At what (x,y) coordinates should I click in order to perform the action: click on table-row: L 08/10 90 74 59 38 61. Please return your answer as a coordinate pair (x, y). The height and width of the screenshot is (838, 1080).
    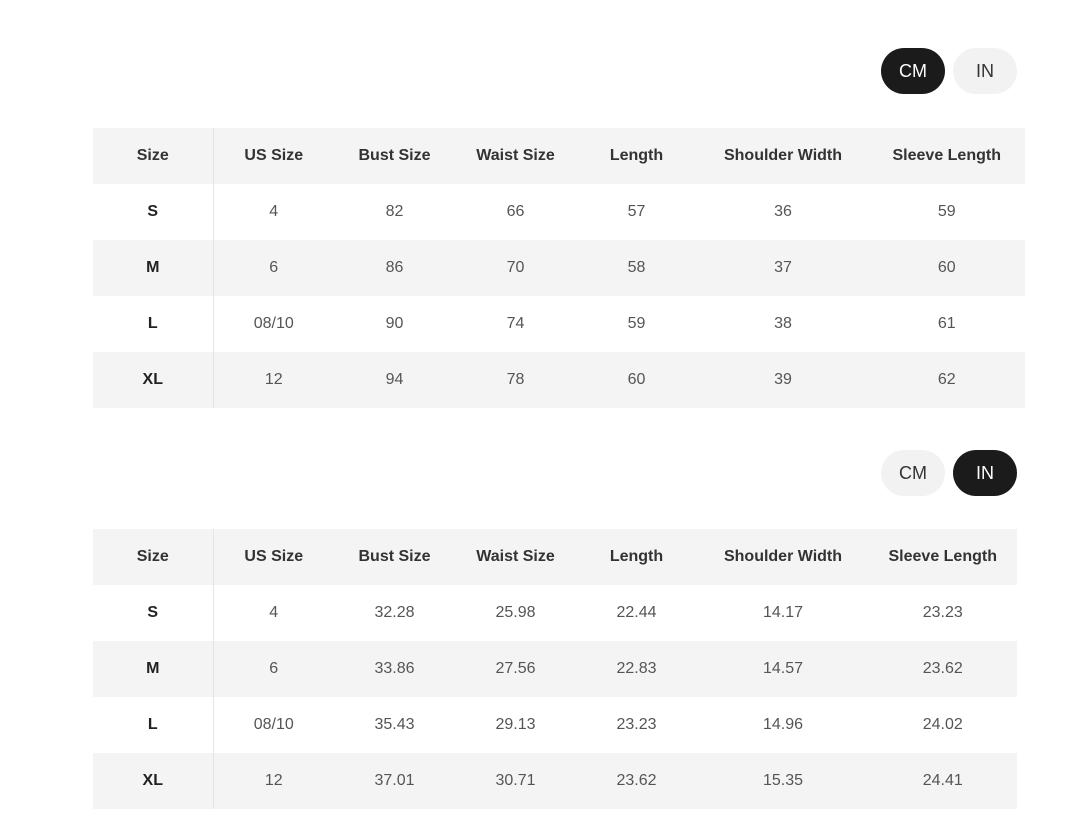
    Looking at the image, I should click on (559, 324).